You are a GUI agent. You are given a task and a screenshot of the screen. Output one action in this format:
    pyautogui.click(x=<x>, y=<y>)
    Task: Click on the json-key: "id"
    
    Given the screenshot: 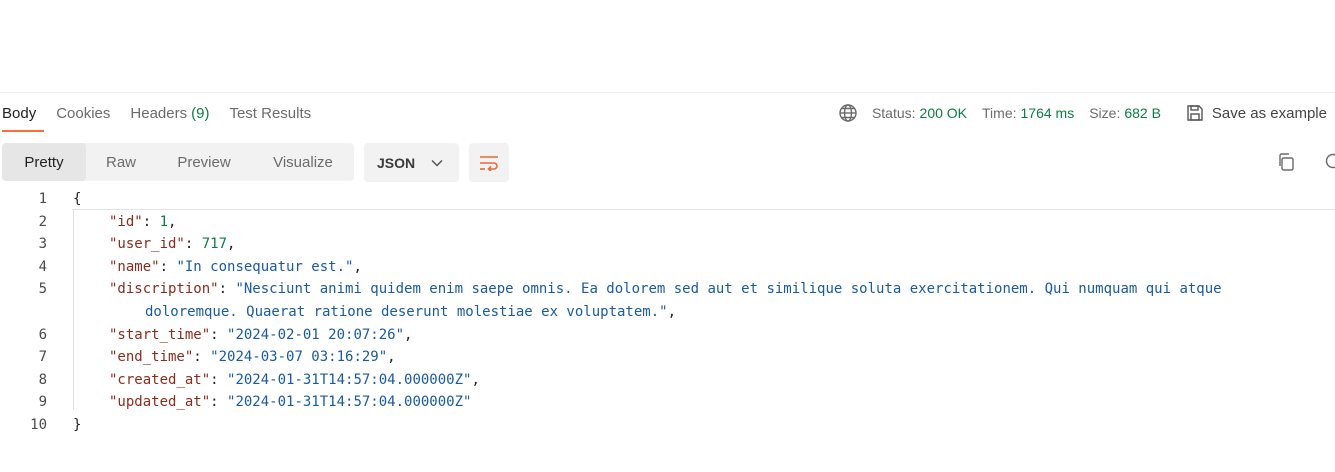 What is the action you would take?
    pyautogui.click(x=126, y=221)
    